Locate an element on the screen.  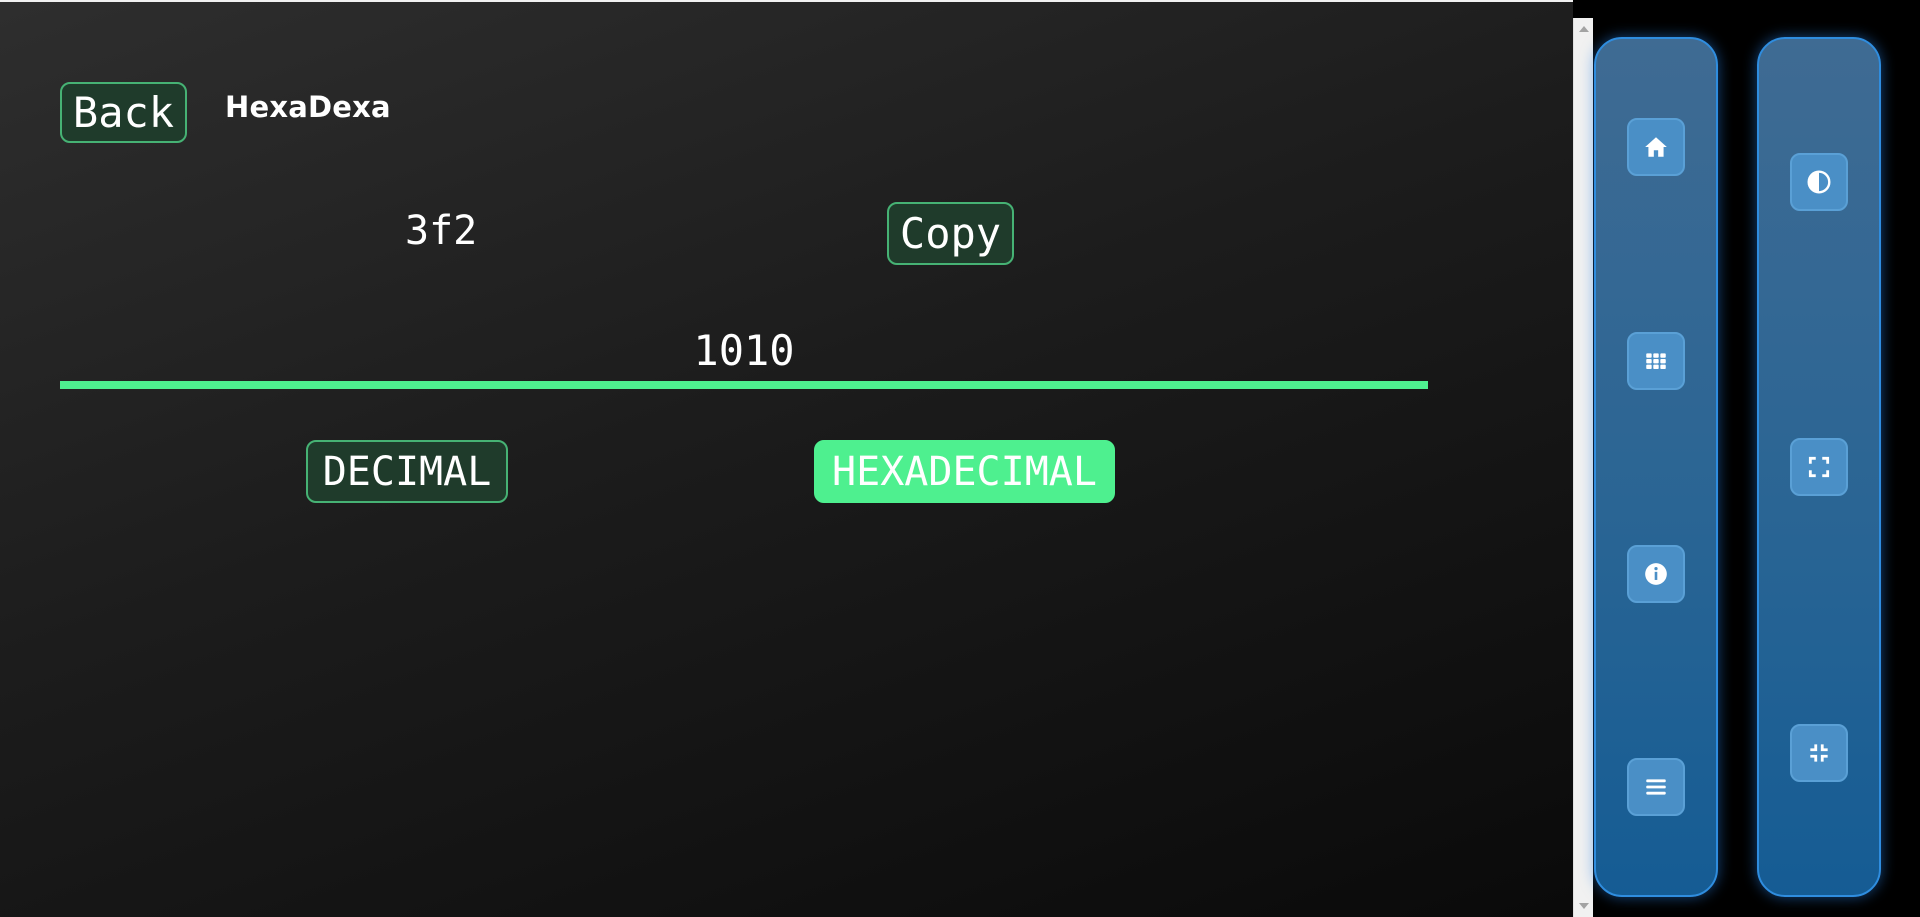
grid-icon is located at coordinates (1656, 361).